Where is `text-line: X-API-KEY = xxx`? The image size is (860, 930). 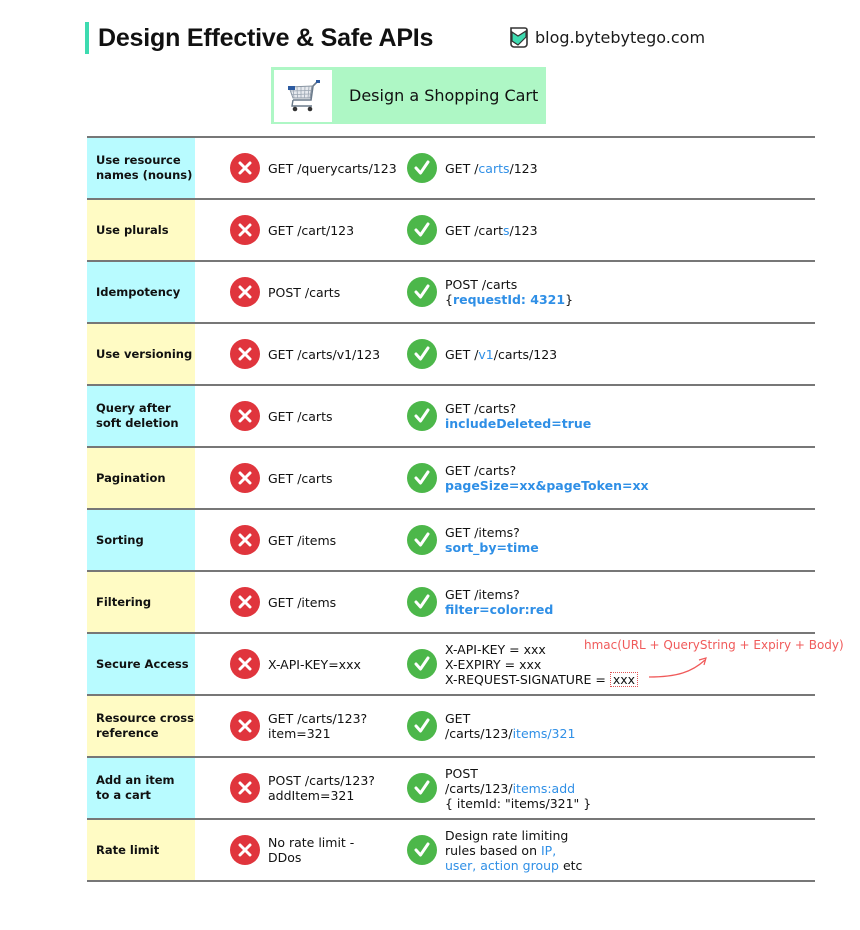
text-line: X-API-KEY = xxx is located at coordinates (495, 649).